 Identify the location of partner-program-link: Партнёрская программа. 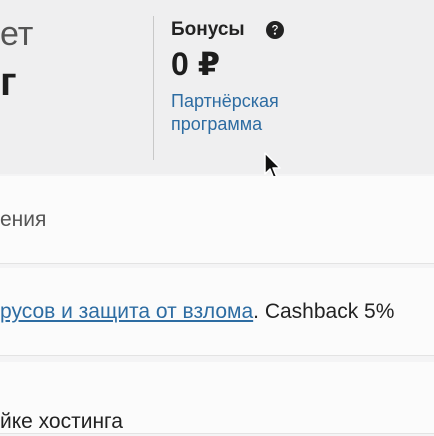
(256, 113).